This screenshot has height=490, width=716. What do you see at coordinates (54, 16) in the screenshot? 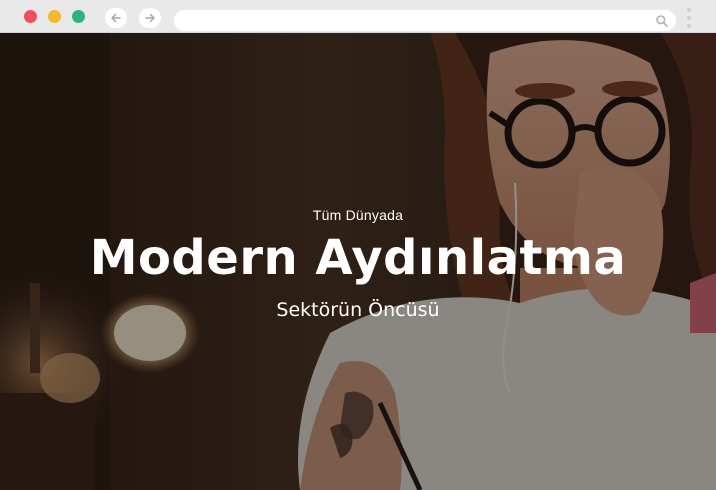
I see `minimize-window-button` at bounding box center [54, 16].